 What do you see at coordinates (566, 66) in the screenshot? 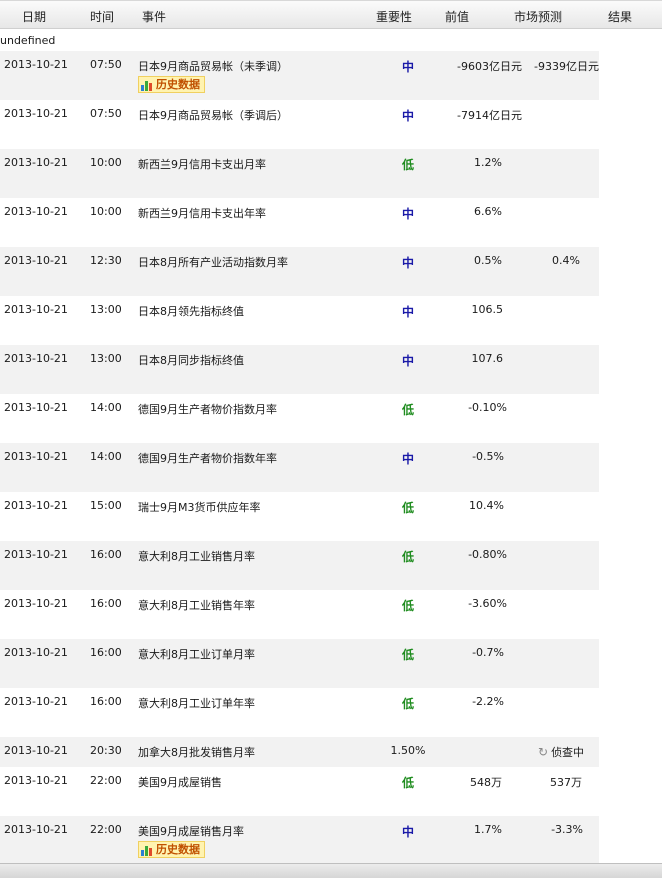
I see `row-forecast: -9339亿日元` at bounding box center [566, 66].